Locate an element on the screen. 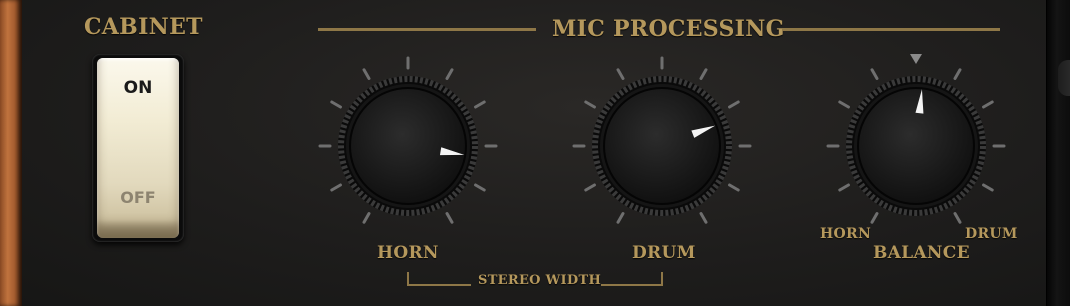  horn-knob-graphic is located at coordinates (408, 140).